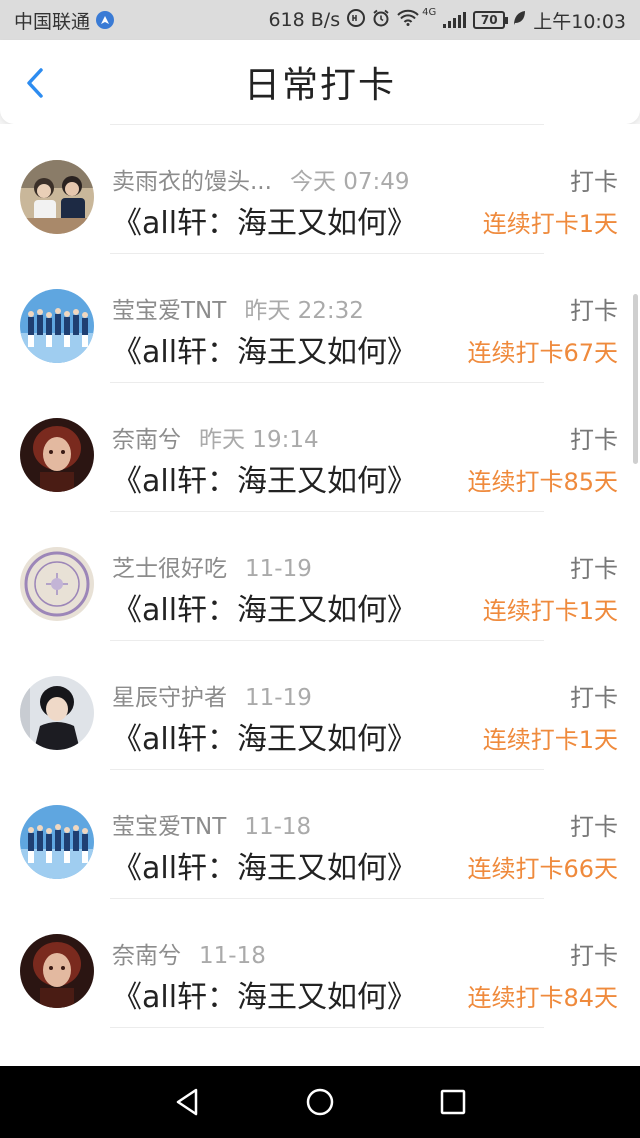 The image size is (640, 1138). I want to click on battery-level: 70, so click(489, 20).